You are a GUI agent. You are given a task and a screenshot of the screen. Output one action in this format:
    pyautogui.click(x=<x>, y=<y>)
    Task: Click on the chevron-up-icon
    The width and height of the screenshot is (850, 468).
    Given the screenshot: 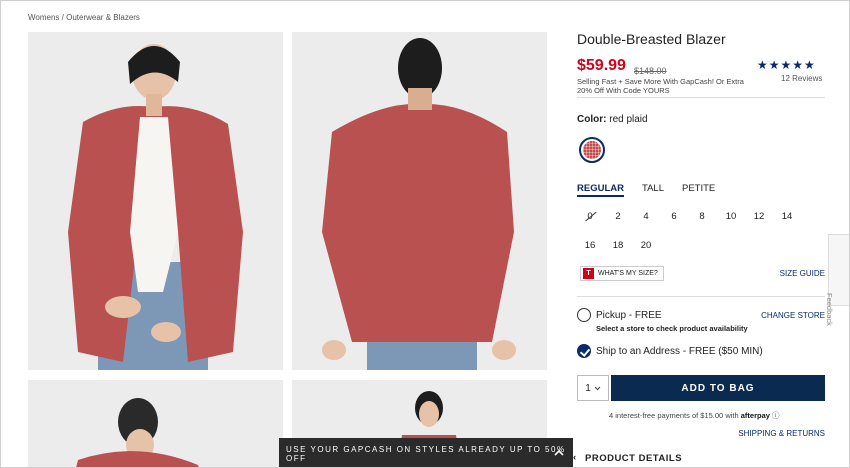 What is the action you would take?
    pyautogui.click(x=559, y=453)
    